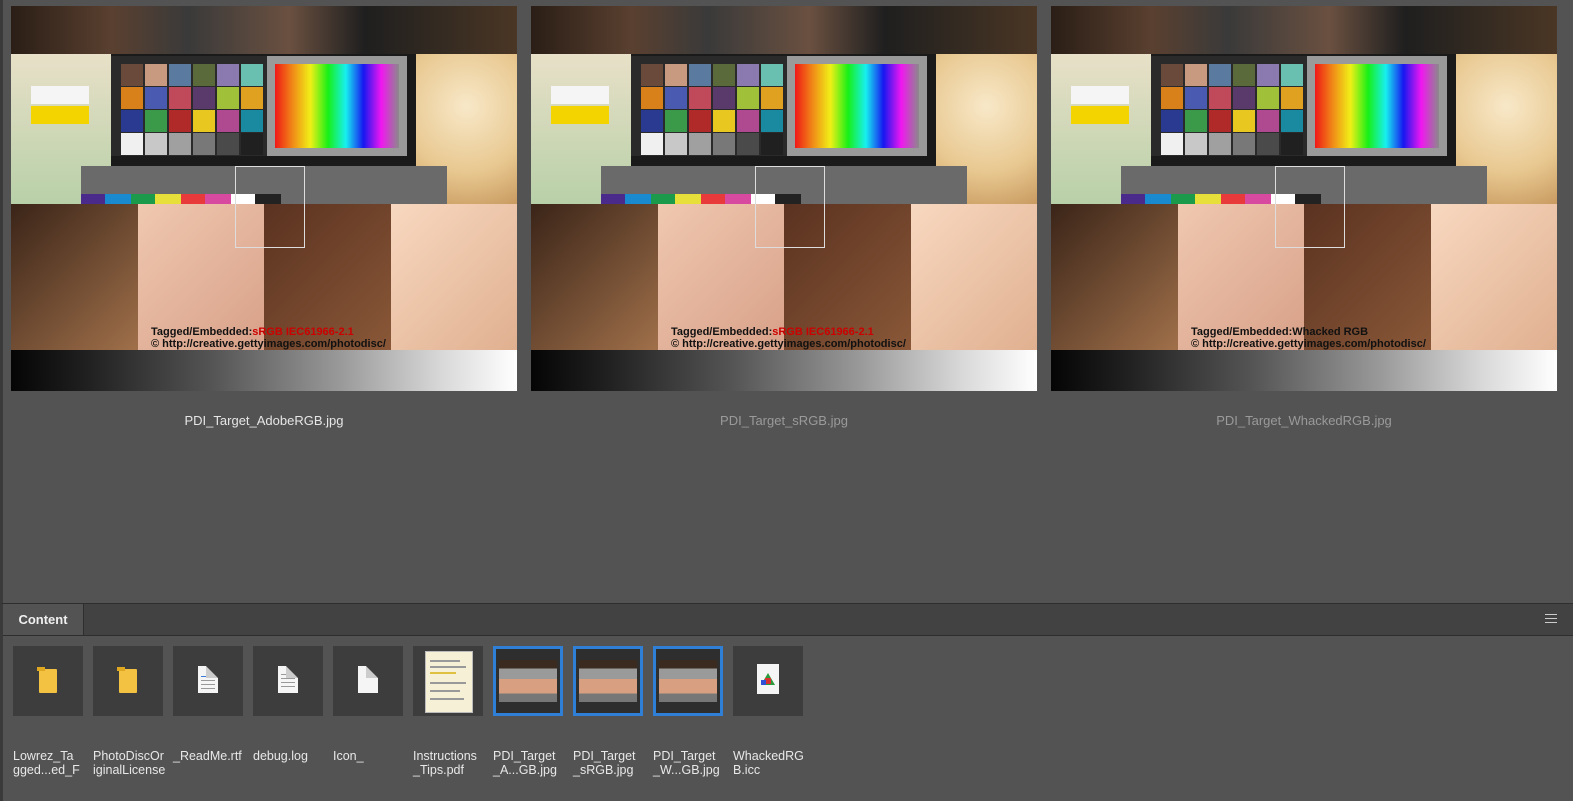  Describe the element at coordinates (289, 704) in the screenshot. I see `file-tile: debug.log` at that location.